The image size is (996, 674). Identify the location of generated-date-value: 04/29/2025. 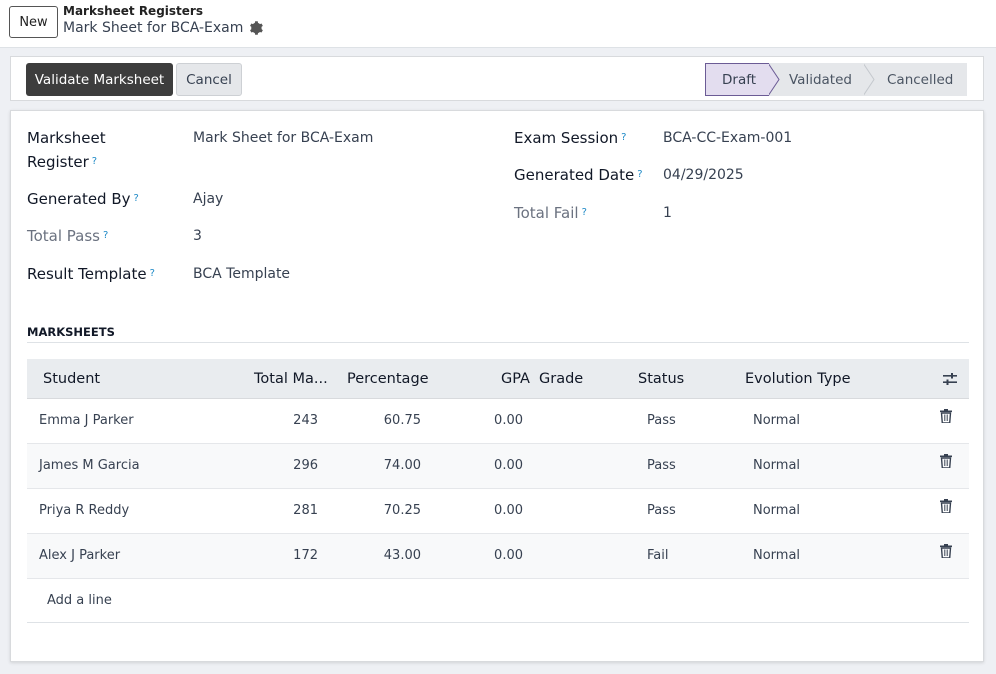
(703, 175).